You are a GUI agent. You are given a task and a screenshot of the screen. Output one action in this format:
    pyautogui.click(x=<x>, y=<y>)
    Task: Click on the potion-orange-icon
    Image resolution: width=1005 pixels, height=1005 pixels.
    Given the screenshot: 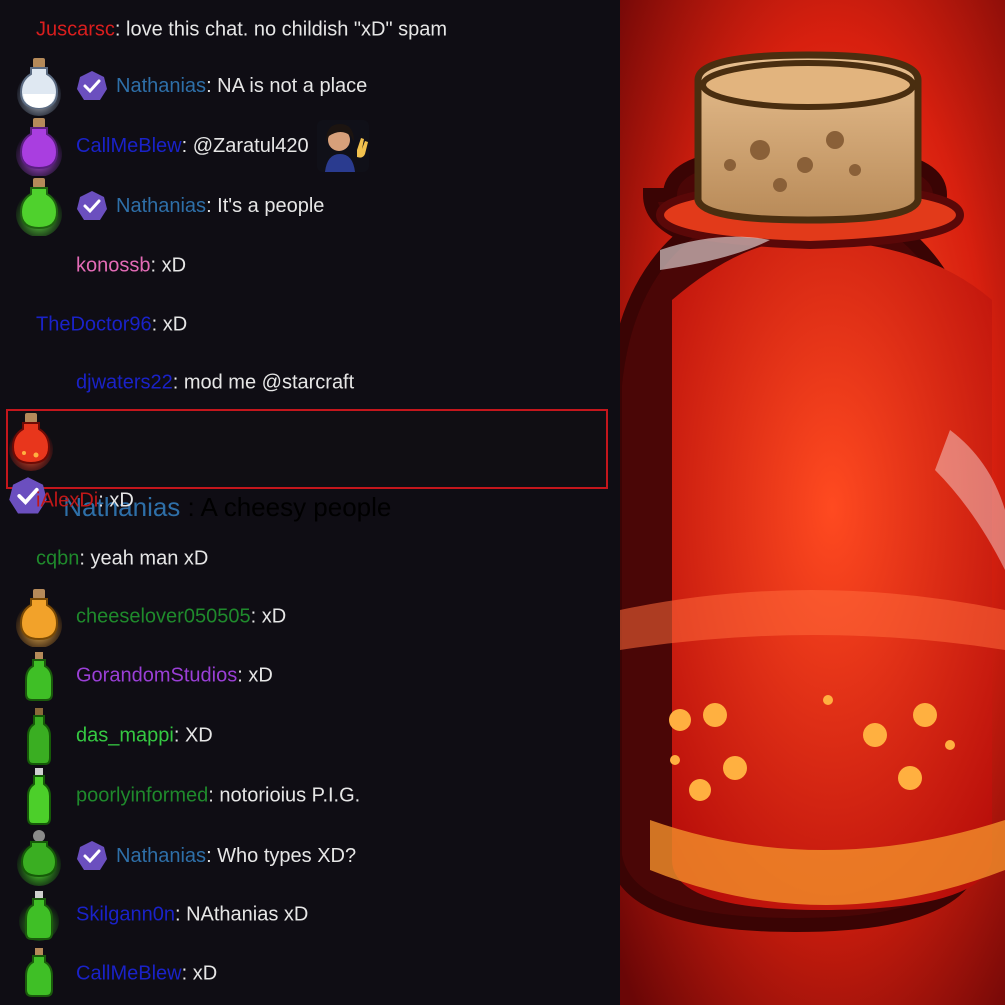 What is the action you would take?
    pyautogui.click(x=39, y=617)
    